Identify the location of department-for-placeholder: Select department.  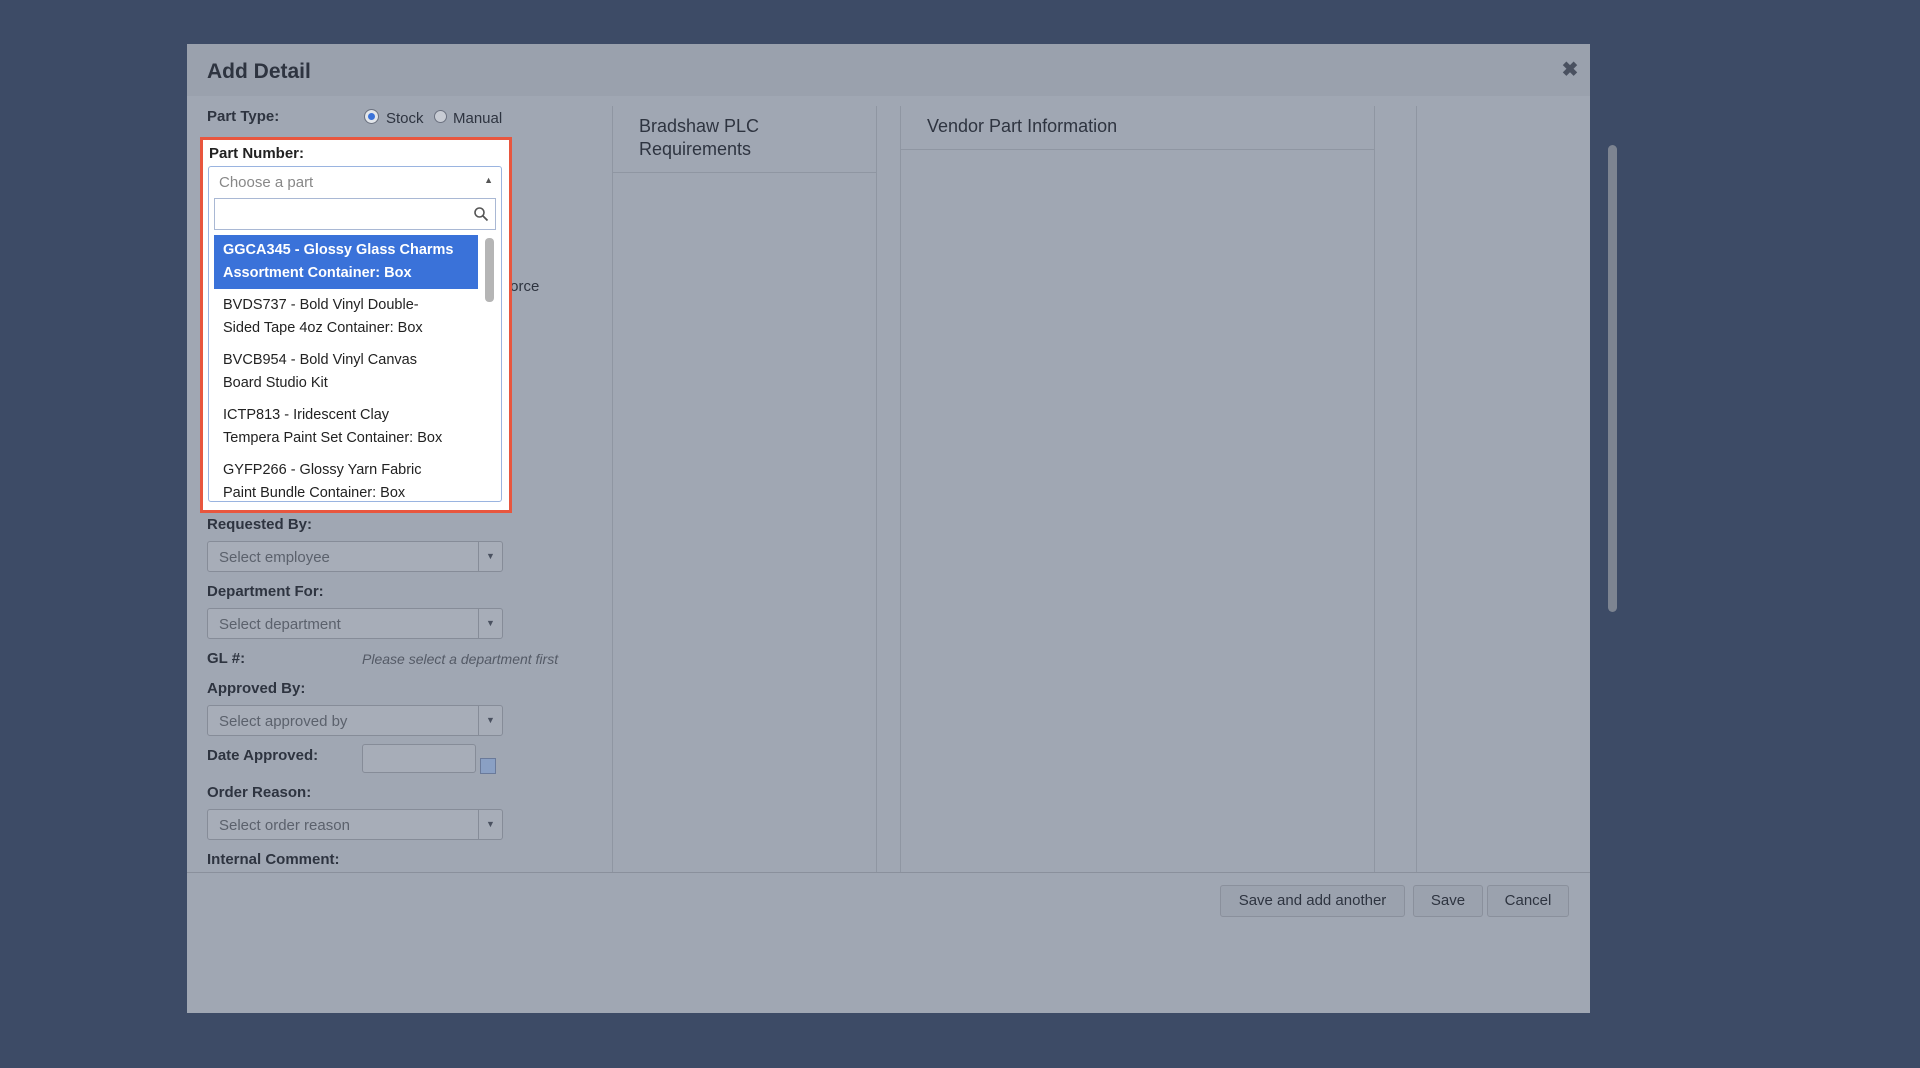
(280, 624).